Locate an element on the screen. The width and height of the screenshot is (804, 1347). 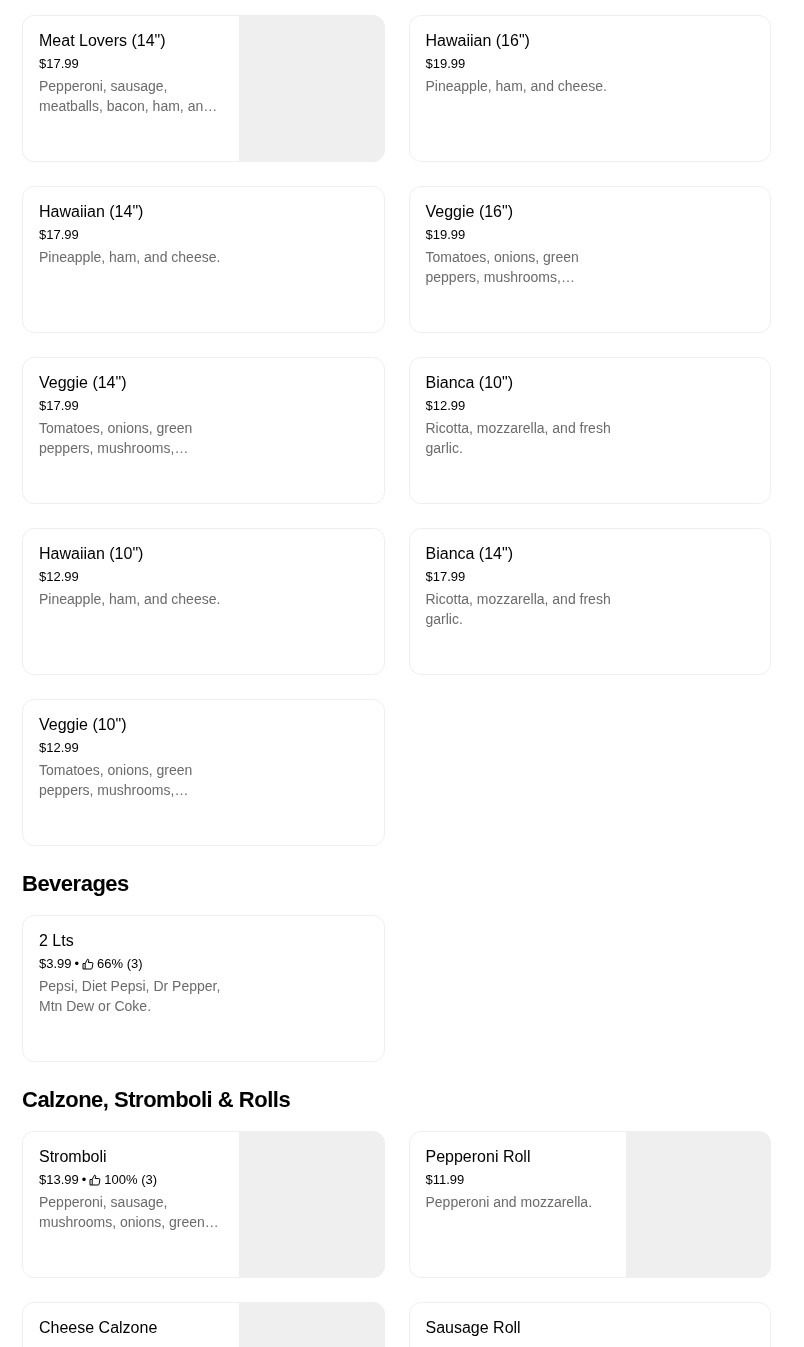
menu-item-card: 2 Lts $3.99 • 66% (3) Pepsi, Diet Pepsi, Dr Pepper, Mtn Dew or Coke. is located at coordinates (203, 988).